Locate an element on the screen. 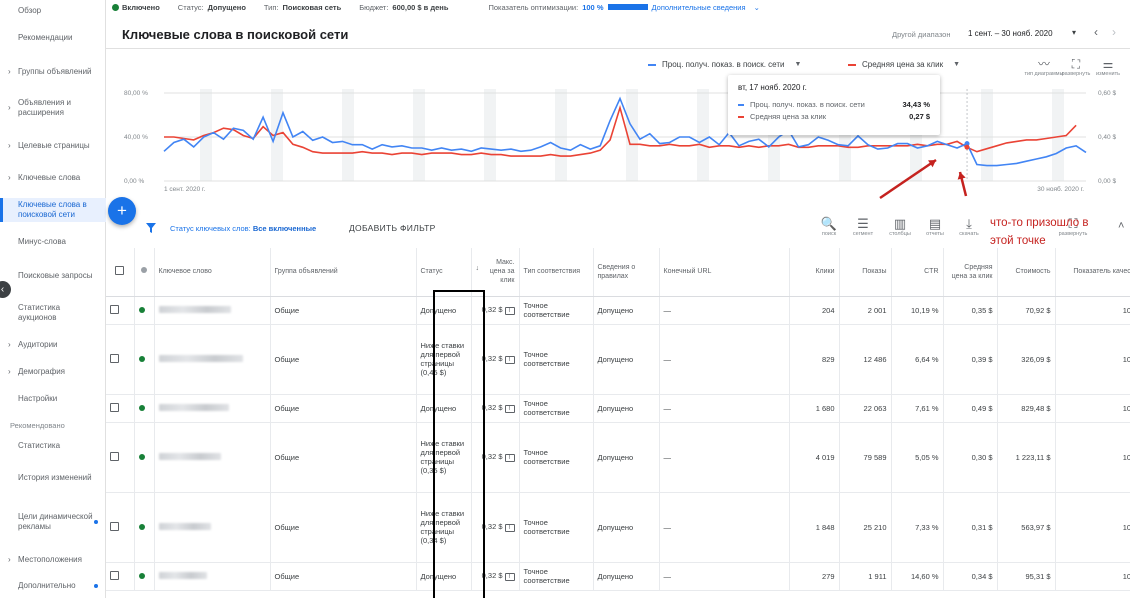  filter-icon is located at coordinates (151, 228).